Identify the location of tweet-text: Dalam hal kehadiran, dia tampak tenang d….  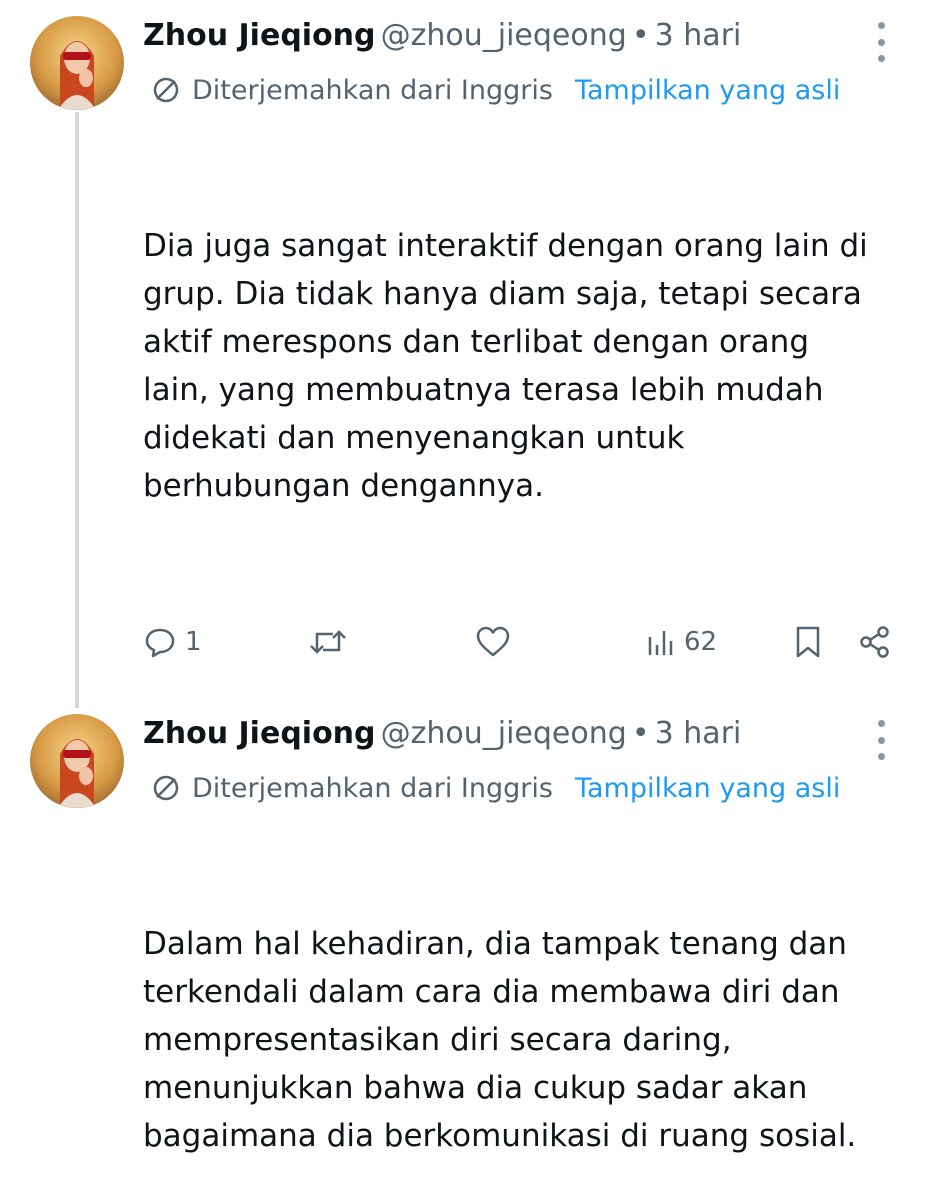
(500, 1040).